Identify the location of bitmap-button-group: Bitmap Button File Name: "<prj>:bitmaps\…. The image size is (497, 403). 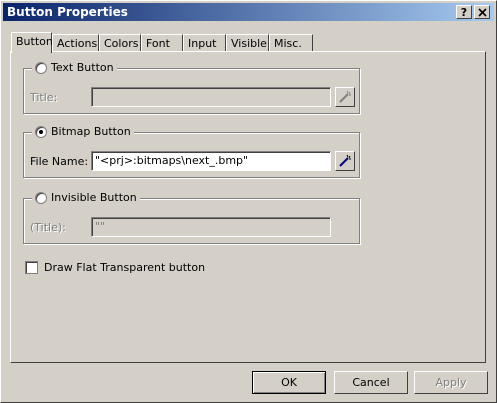
(191, 151).